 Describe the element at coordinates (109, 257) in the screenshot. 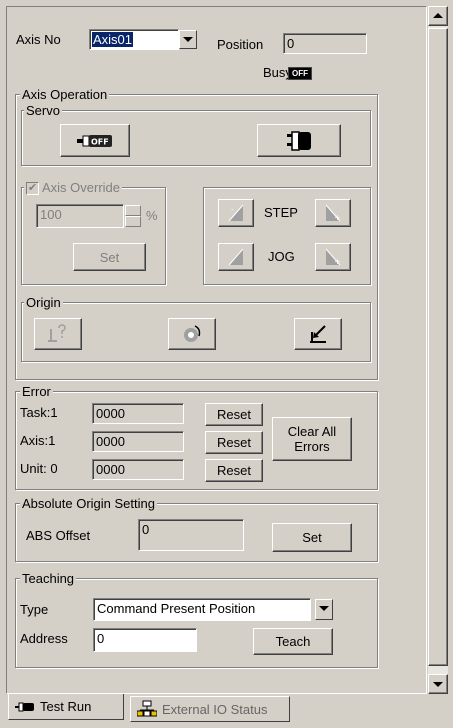

I see `override-set-button: Set` at that location.